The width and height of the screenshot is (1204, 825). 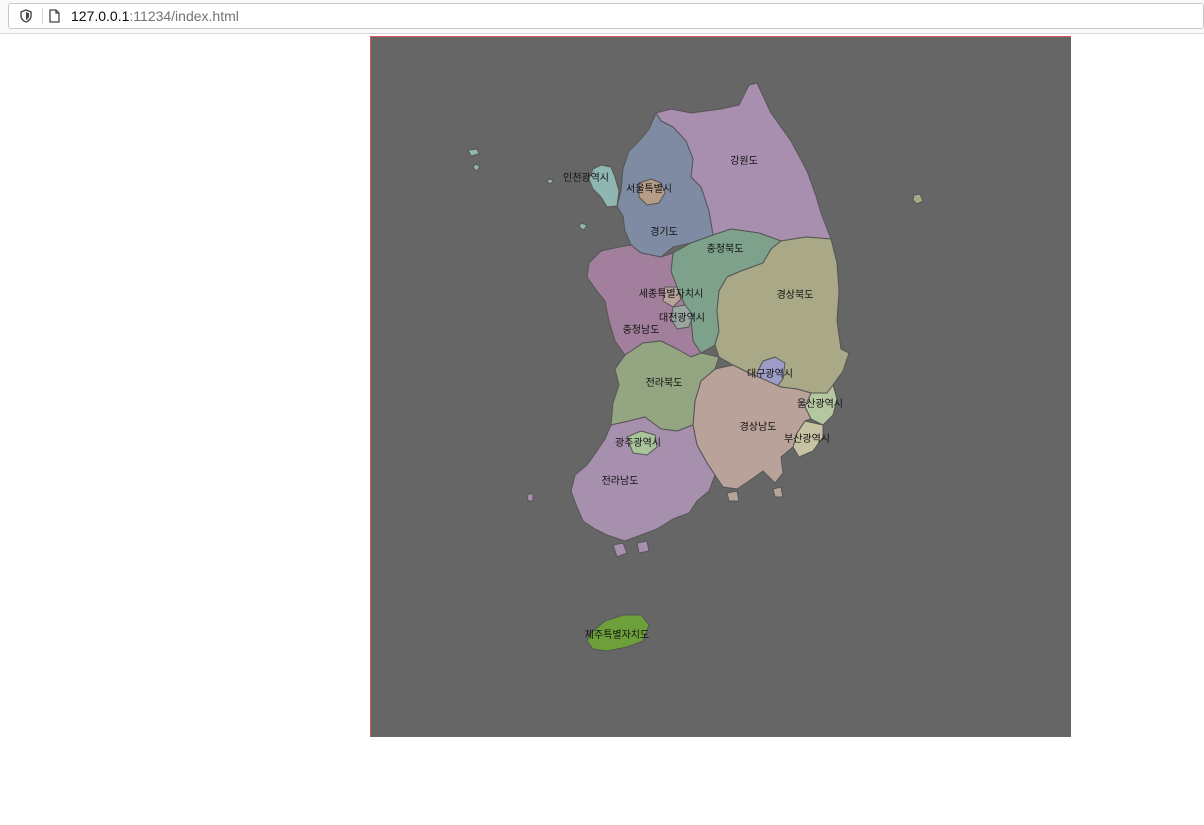 I want to click on address-separator, so click(x=42, y=16).